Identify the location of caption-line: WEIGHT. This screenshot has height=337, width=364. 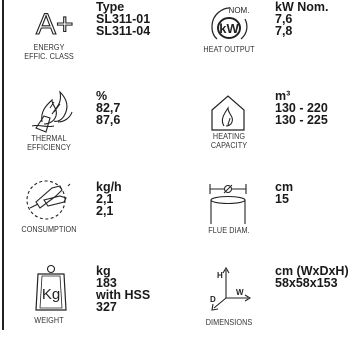
(49, 320).